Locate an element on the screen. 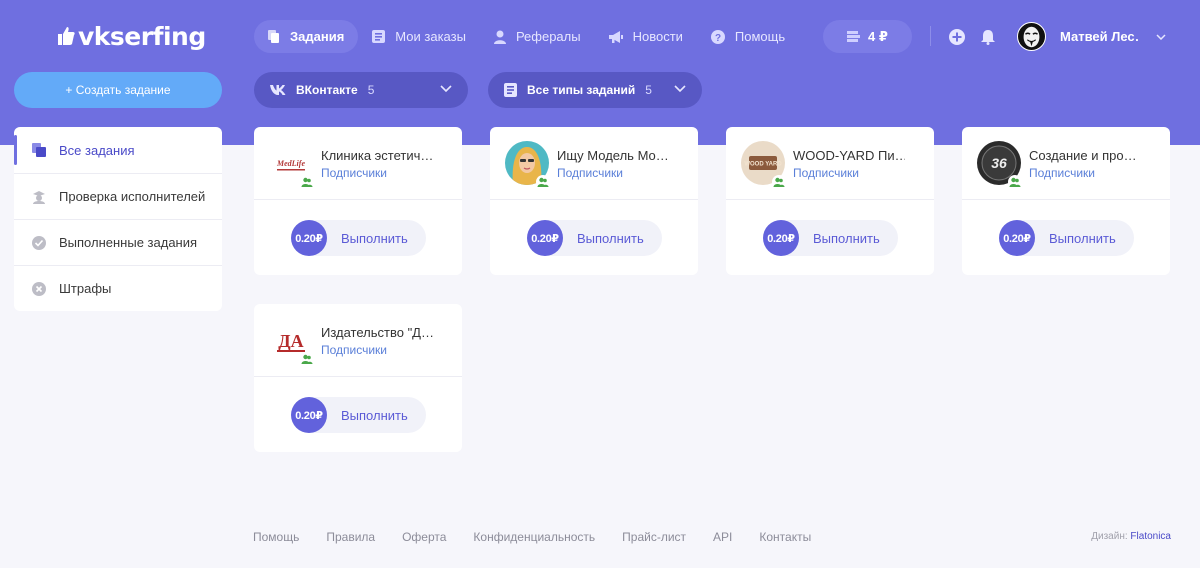 Image resolution: width=1200 pixels, height=568 pixels. sidebar-item-label: Проверка исполнителей is located at coordinates (132, 196).